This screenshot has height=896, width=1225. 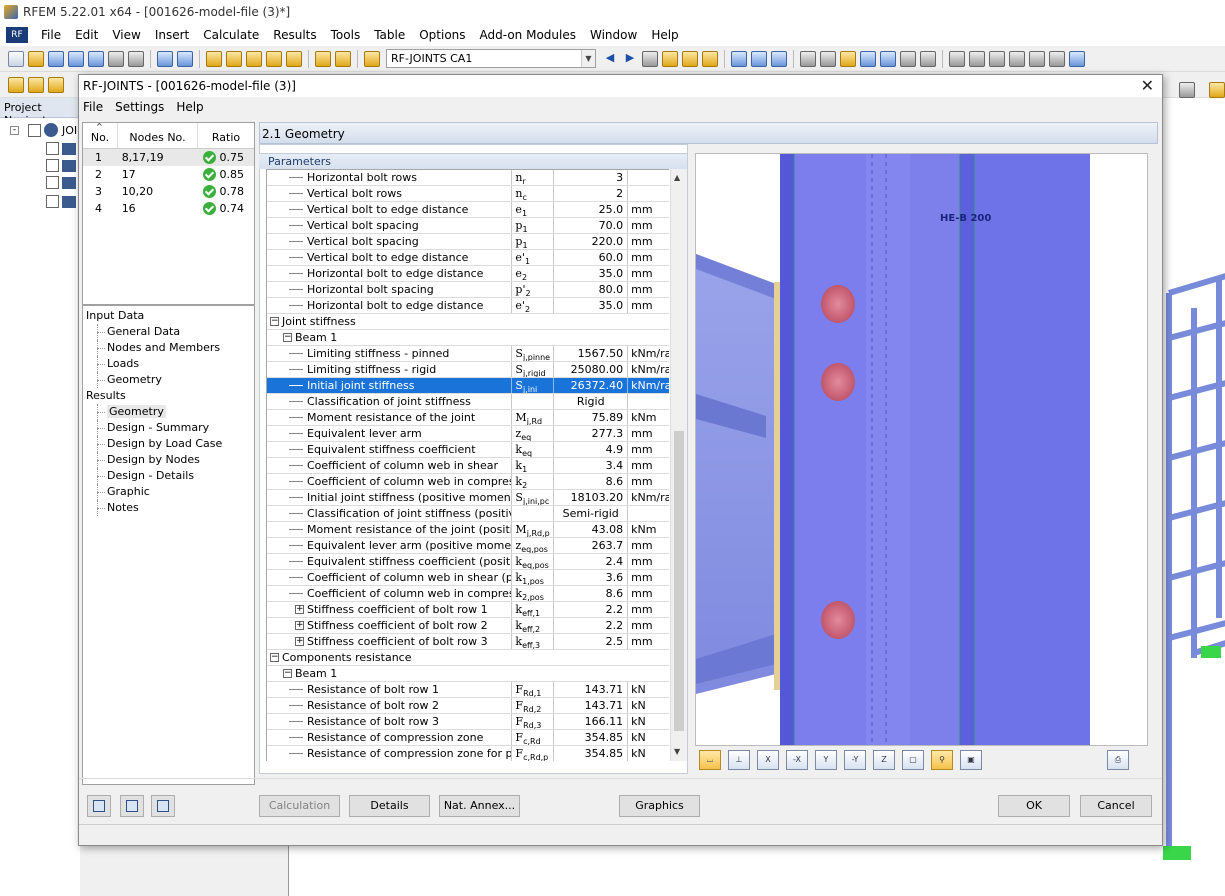 What do you see at coordinates (172, 35) in the screenshot?
I see `menu-insert: Insert` at bounding box center [172, 35].